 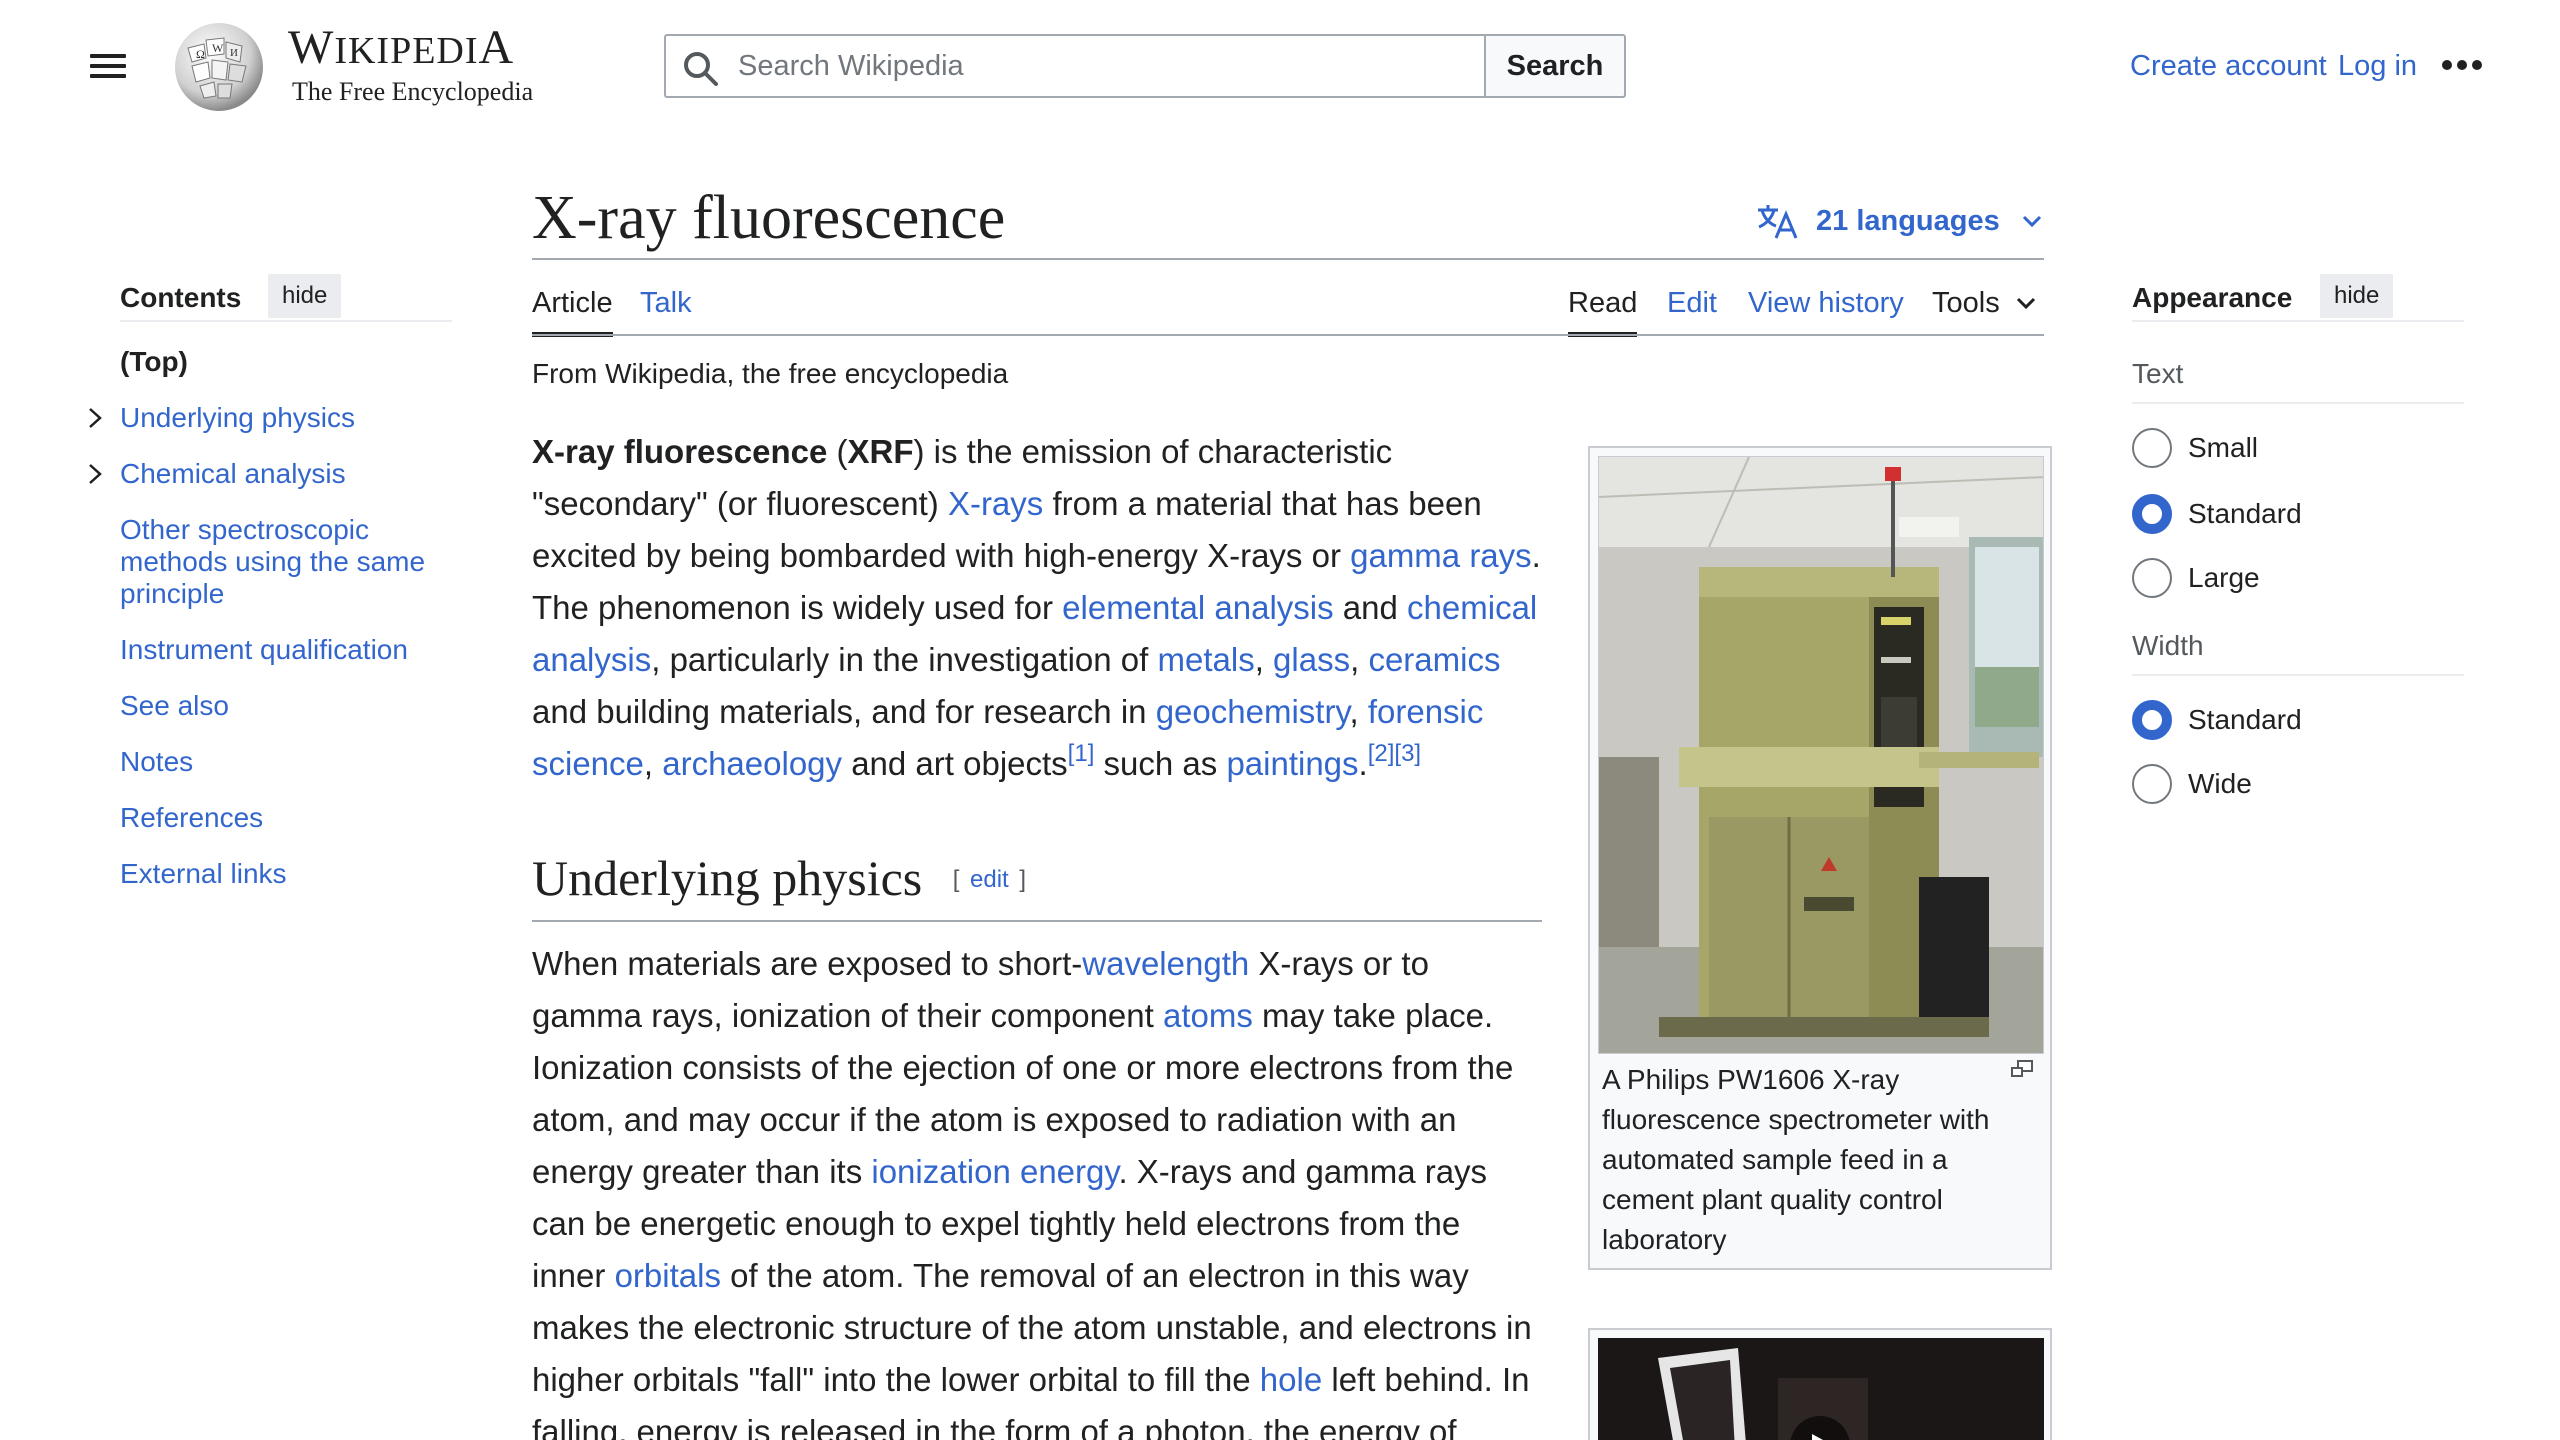 What do you see at coordinates (880, 451) in the screenshot?
I see `bold-abbrev: XRF` at bounding box center [880, 451].